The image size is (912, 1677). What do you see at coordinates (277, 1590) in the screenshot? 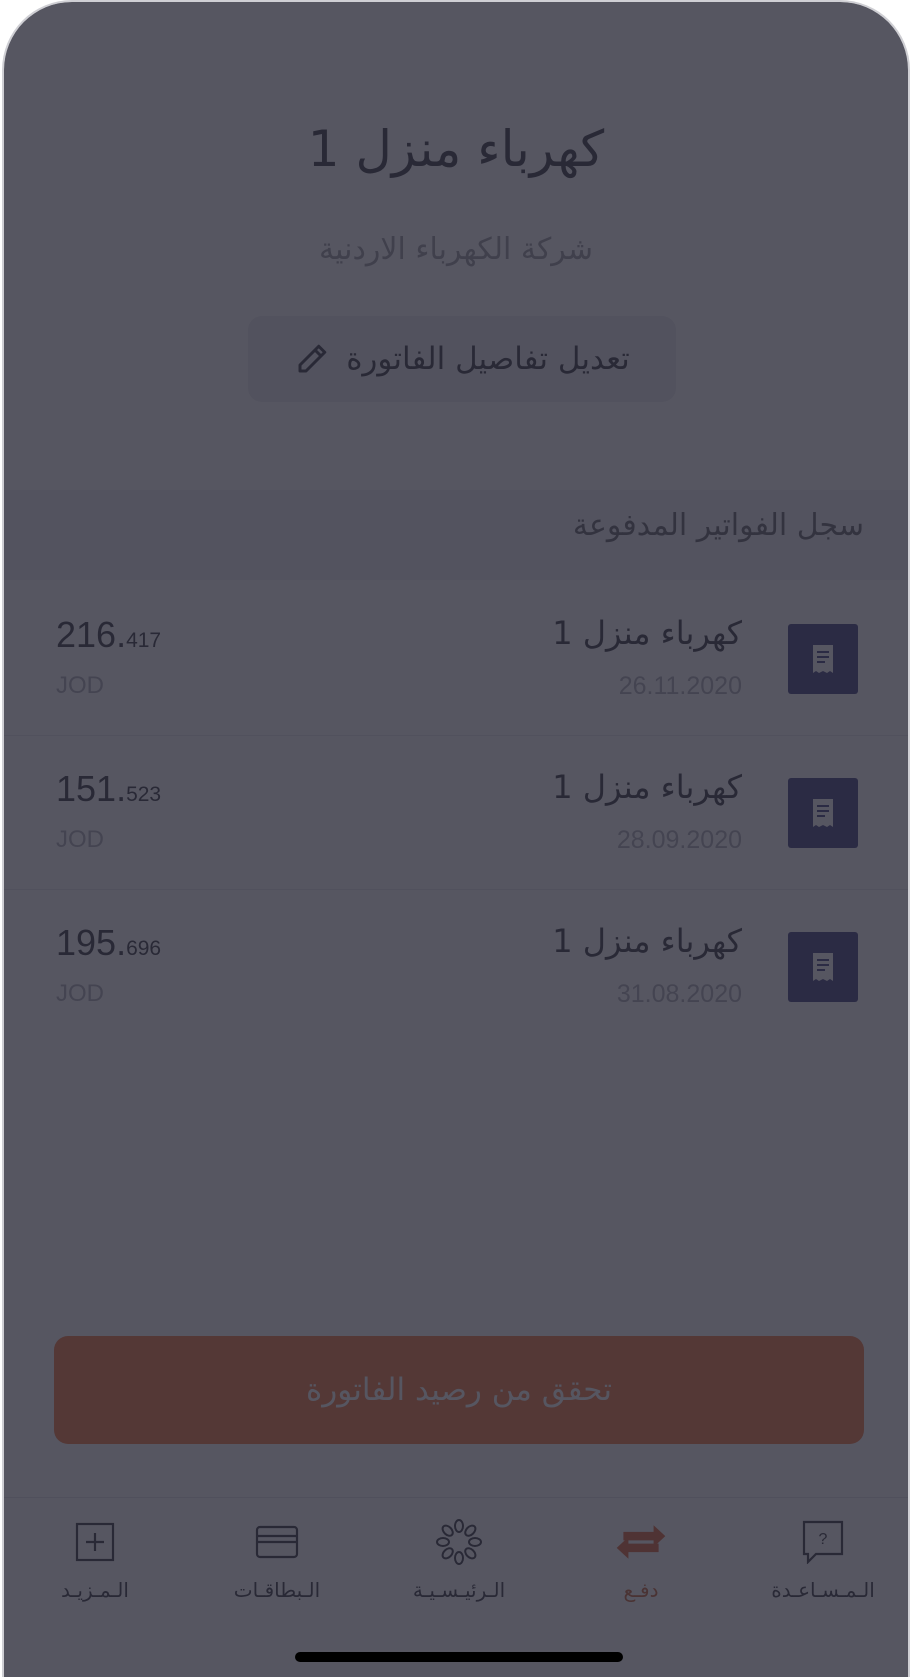
I see `nav-label: الـبطاقـات` at bounding box center [277, 1590].